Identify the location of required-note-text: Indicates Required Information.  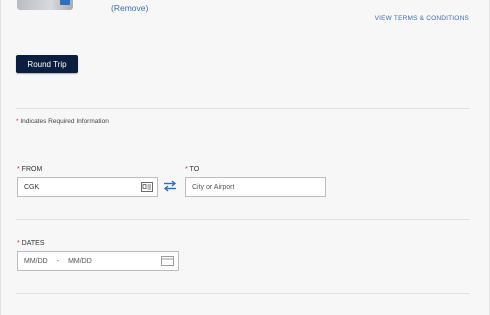
(63, 121).